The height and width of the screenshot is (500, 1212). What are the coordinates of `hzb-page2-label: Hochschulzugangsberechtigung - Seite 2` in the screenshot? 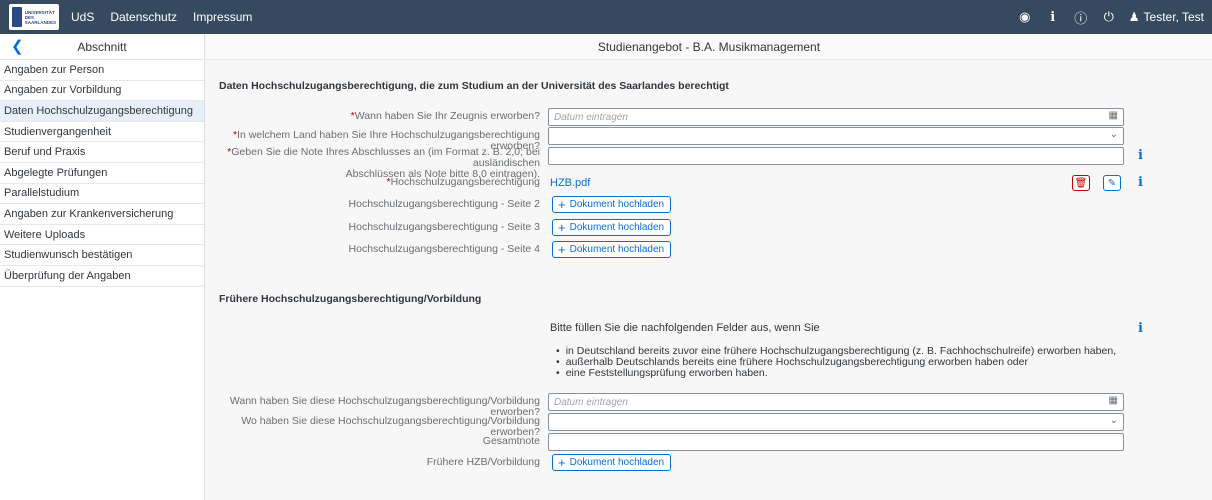 It's located at (444, 204).